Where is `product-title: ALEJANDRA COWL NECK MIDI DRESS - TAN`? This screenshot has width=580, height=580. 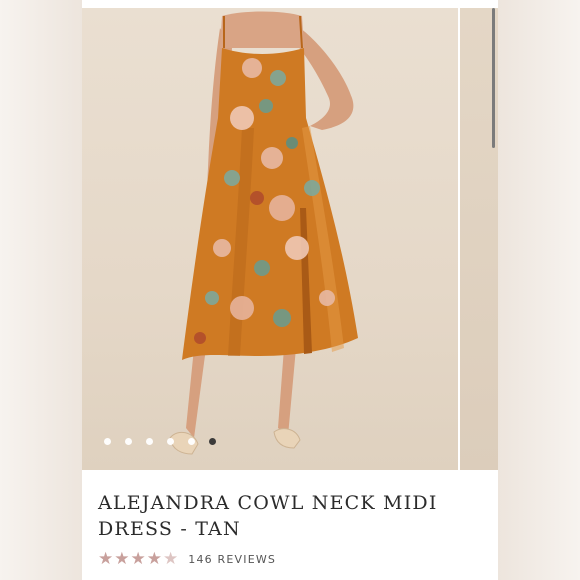
product-title: ALEJANDRA COWL NECK MIDI DRESS - TAN is located at coordinates (268, 516).